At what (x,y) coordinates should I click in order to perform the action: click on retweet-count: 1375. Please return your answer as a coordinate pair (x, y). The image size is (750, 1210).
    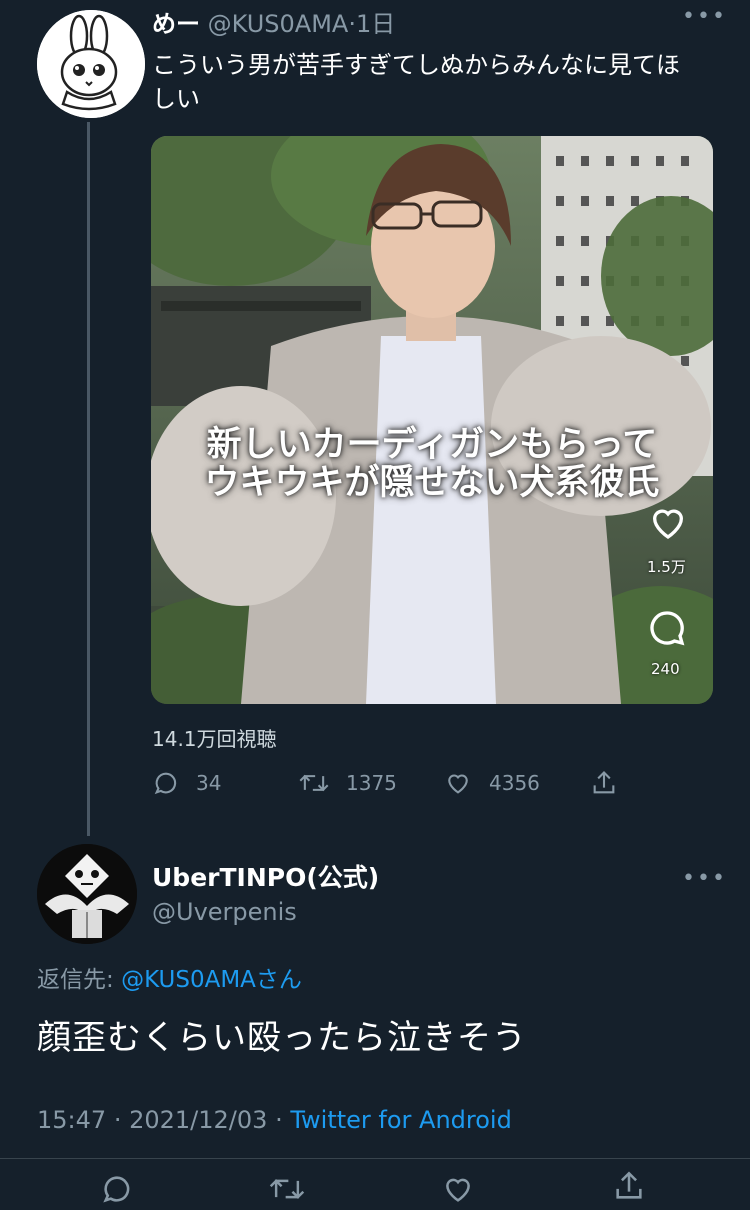
    Looking at the image, I should click on (371, 783).